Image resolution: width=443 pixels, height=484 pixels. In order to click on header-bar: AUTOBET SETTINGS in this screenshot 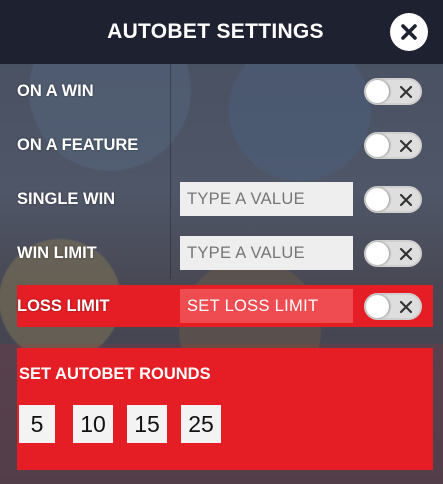, I will do `click(221, 32)`.